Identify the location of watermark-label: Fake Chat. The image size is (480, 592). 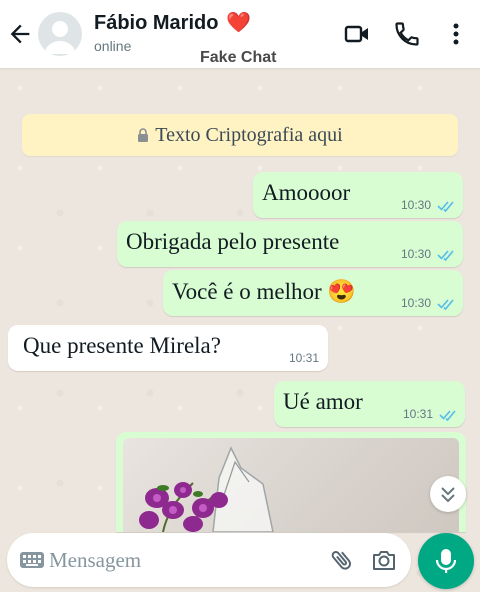
(238, 57).